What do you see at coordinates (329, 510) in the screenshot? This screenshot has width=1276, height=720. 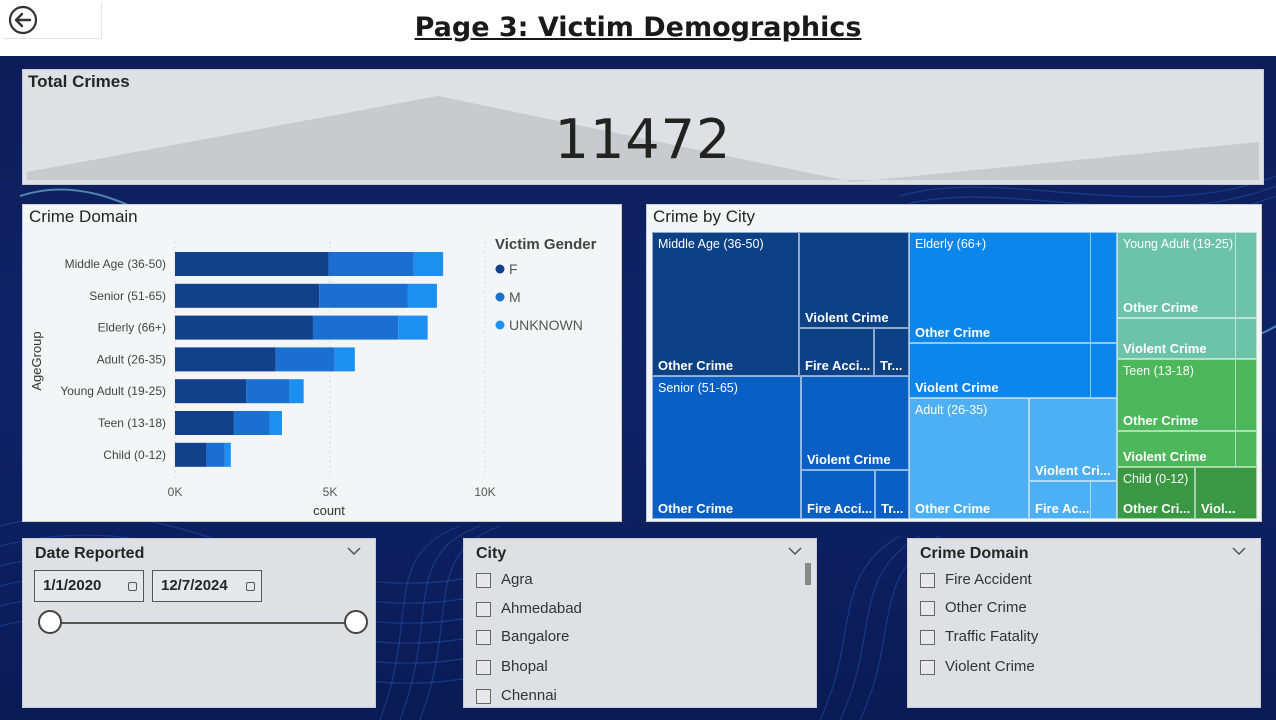 I see `x-axis-label: count` at bounding box center [329, 510].